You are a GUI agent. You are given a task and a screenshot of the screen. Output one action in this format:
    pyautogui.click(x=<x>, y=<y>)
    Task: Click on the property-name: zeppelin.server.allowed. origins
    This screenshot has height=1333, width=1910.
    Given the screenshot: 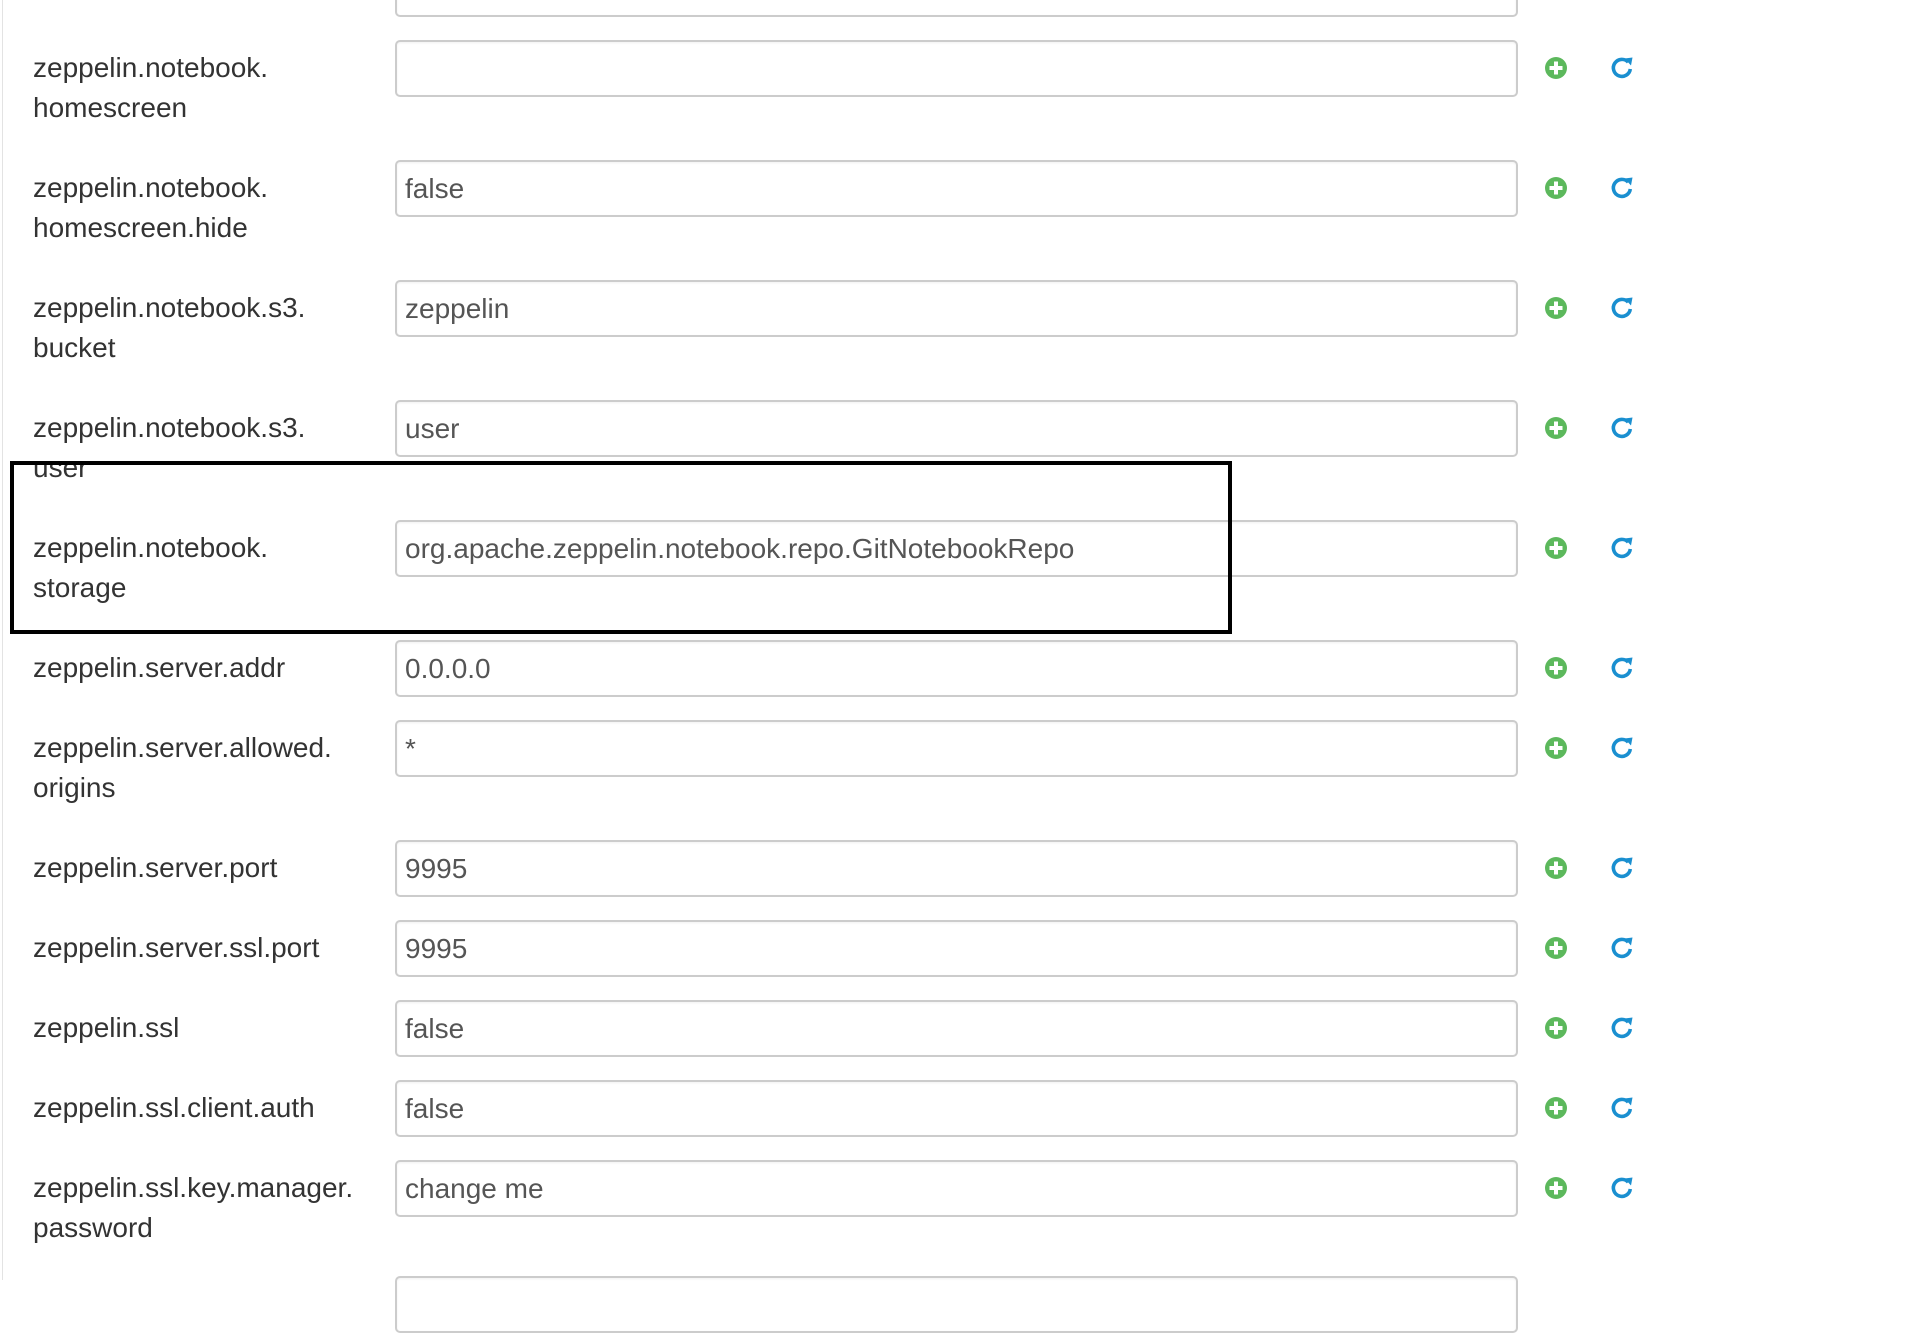 What is the action you would take?
    pyautogui.click(x=198, y=768)
    